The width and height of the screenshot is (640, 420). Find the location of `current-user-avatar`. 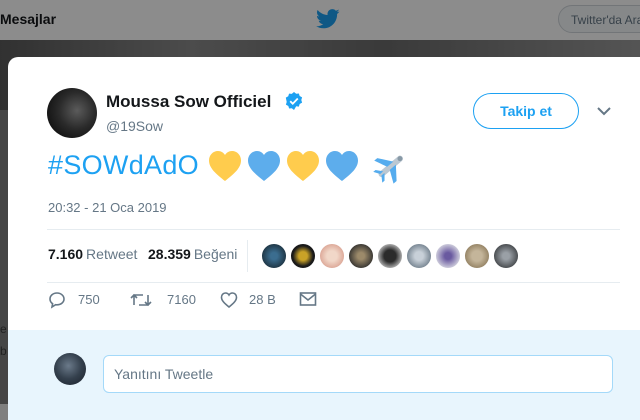

current-user-avatar is located at coordinates (70, 369).